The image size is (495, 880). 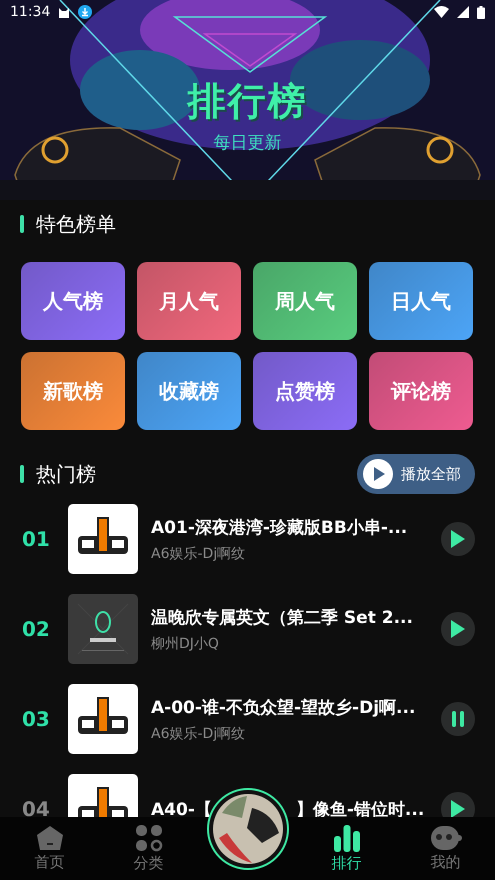 What do you see at coordinates (50, 838) in the screenshot?
I see `home-icon` at bounding box center [50, 838].